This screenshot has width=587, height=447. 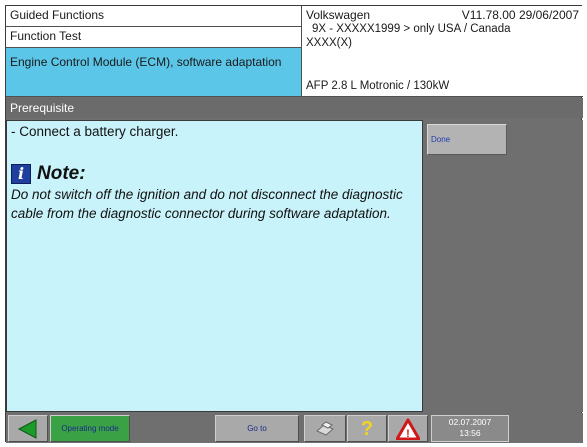 What do you see at coordinates (411, 29) in the screenshot?
I see `model-line-label: 9X - XXXXX1999 > only USA / Canada` at bounding box center [411, 29].